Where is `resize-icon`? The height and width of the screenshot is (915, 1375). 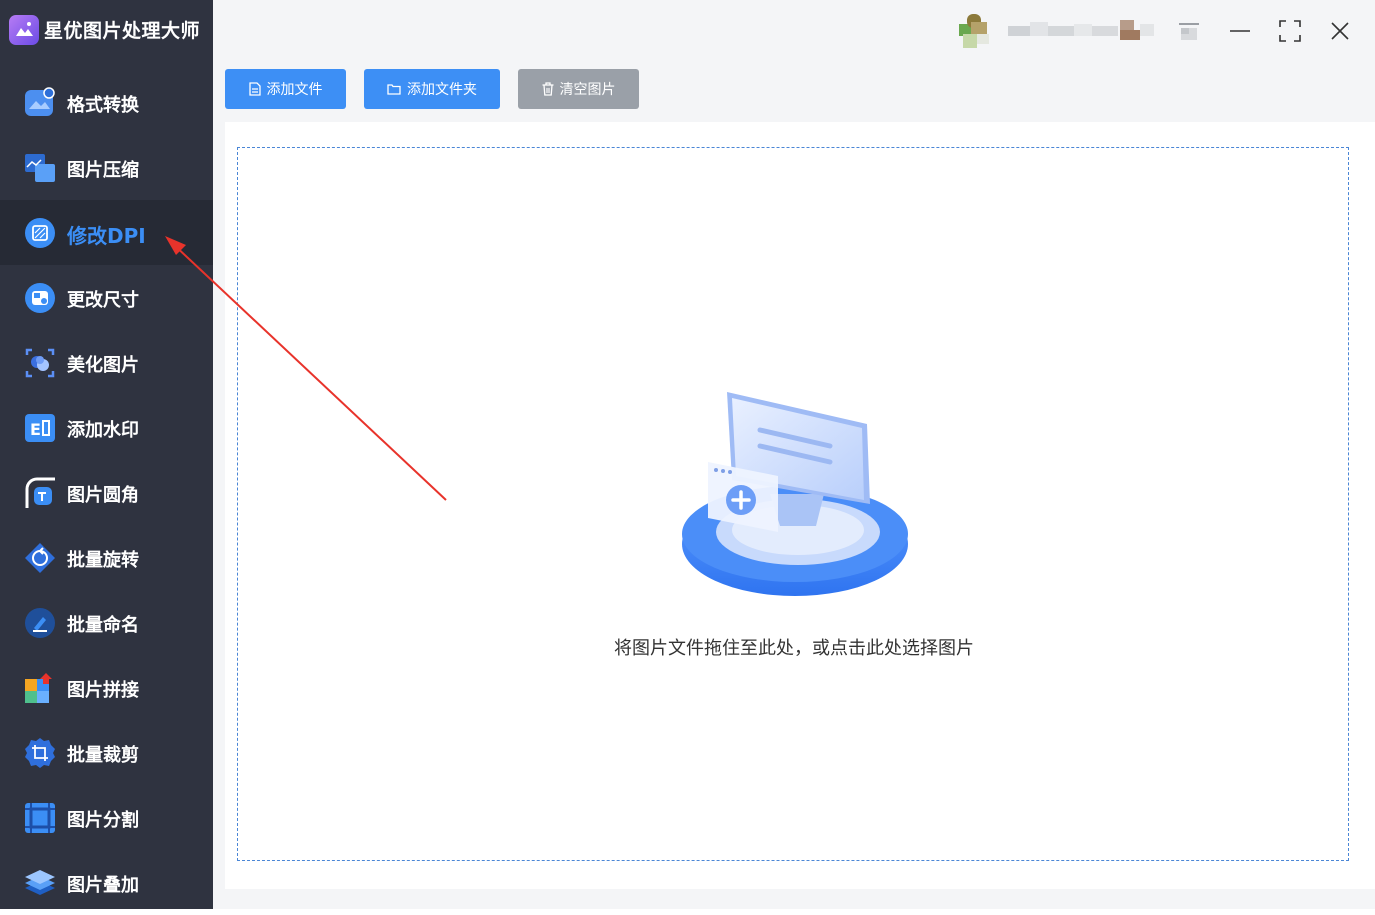 resize-icon is located at coordinates (40, 298).